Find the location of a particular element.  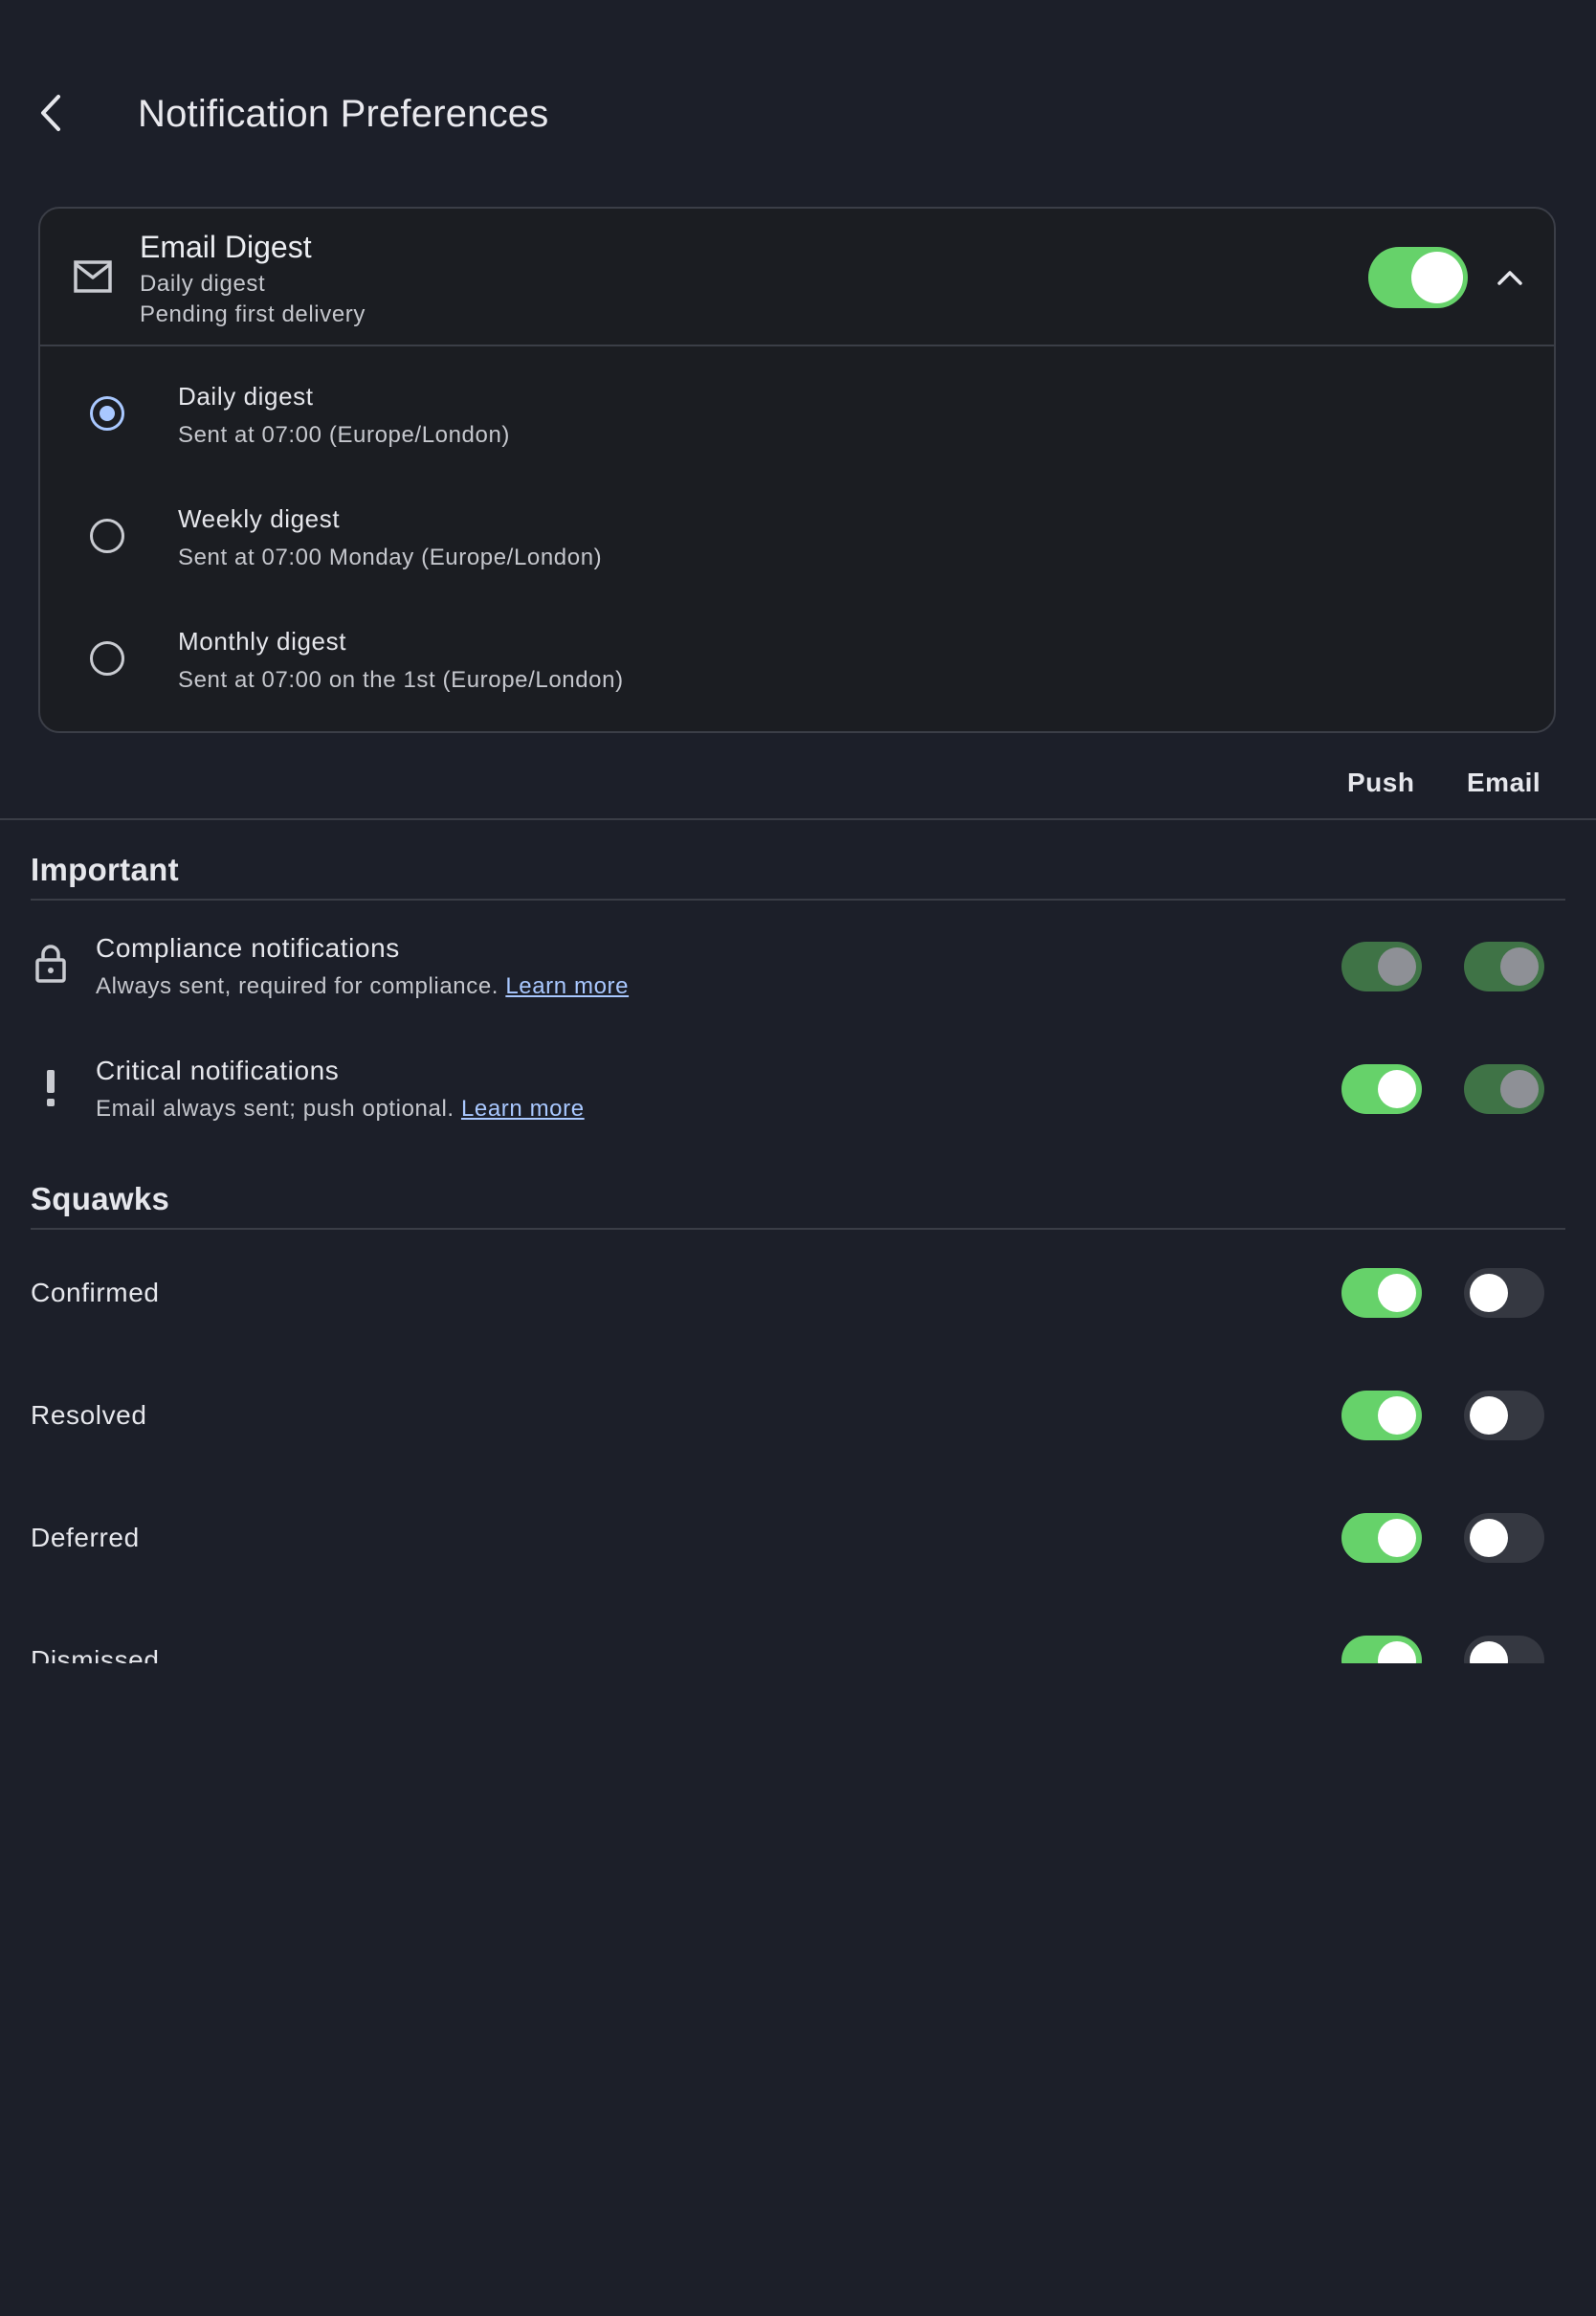

section-title-important: Important is located at coordinates (105, 869).